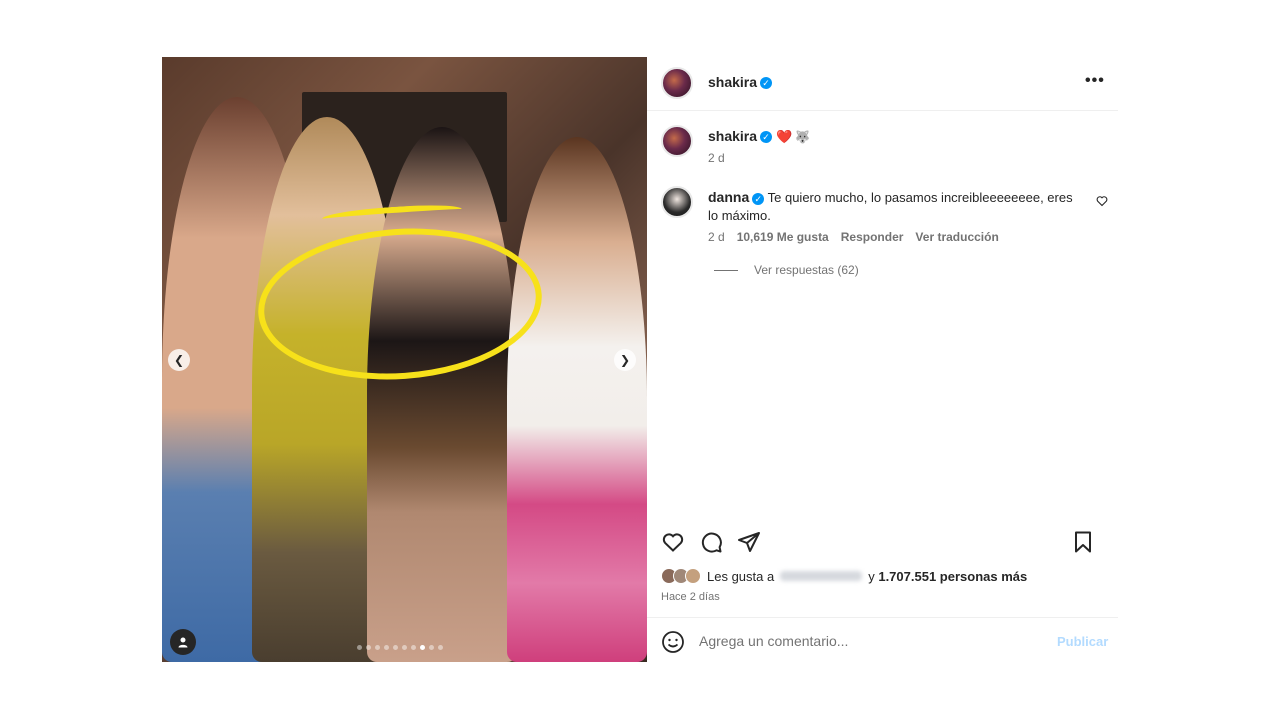 This screenshot has height=720, width=1280. I want to click on post-header: shakira ✓ •••, so click(882, 84).